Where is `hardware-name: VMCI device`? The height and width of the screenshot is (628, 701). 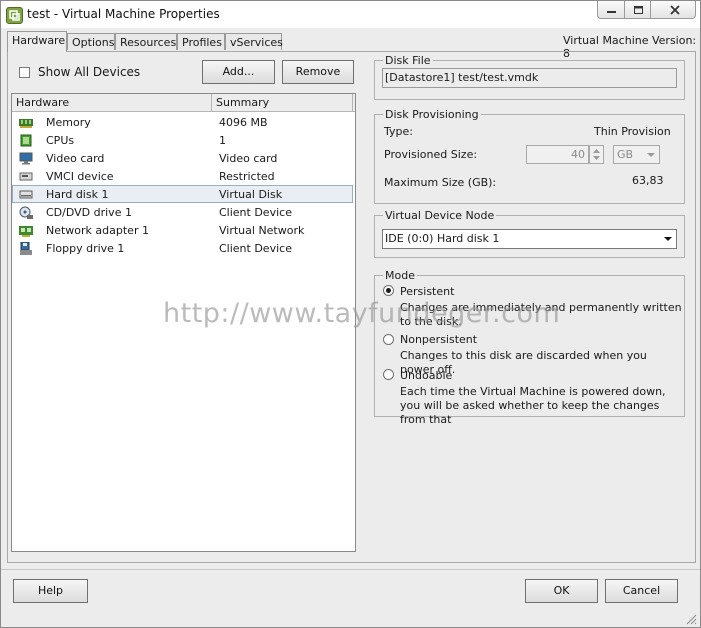 hardware-name: VMCI device is located at coordinates (80, 176).